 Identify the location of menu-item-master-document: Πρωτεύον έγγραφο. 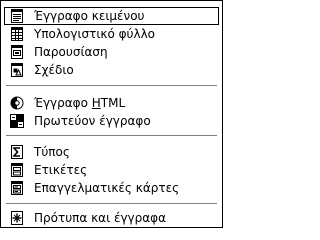
(111, 121).